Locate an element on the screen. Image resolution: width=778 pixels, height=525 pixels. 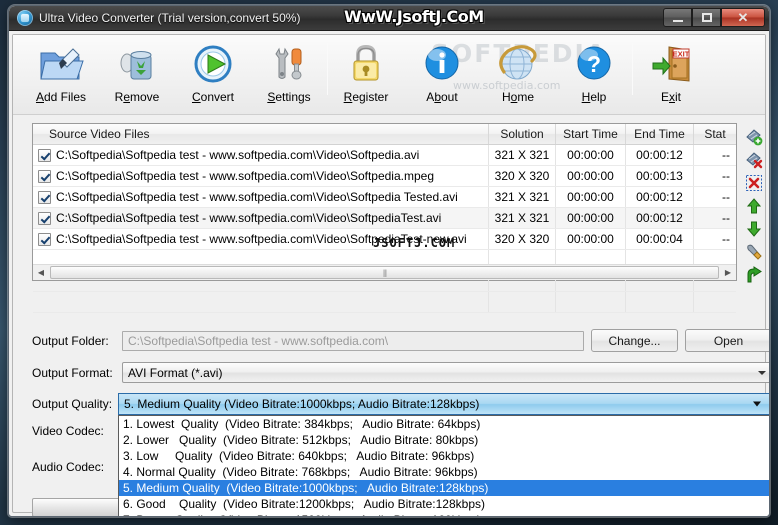
minimize-button is located at coordinates (677, 17).